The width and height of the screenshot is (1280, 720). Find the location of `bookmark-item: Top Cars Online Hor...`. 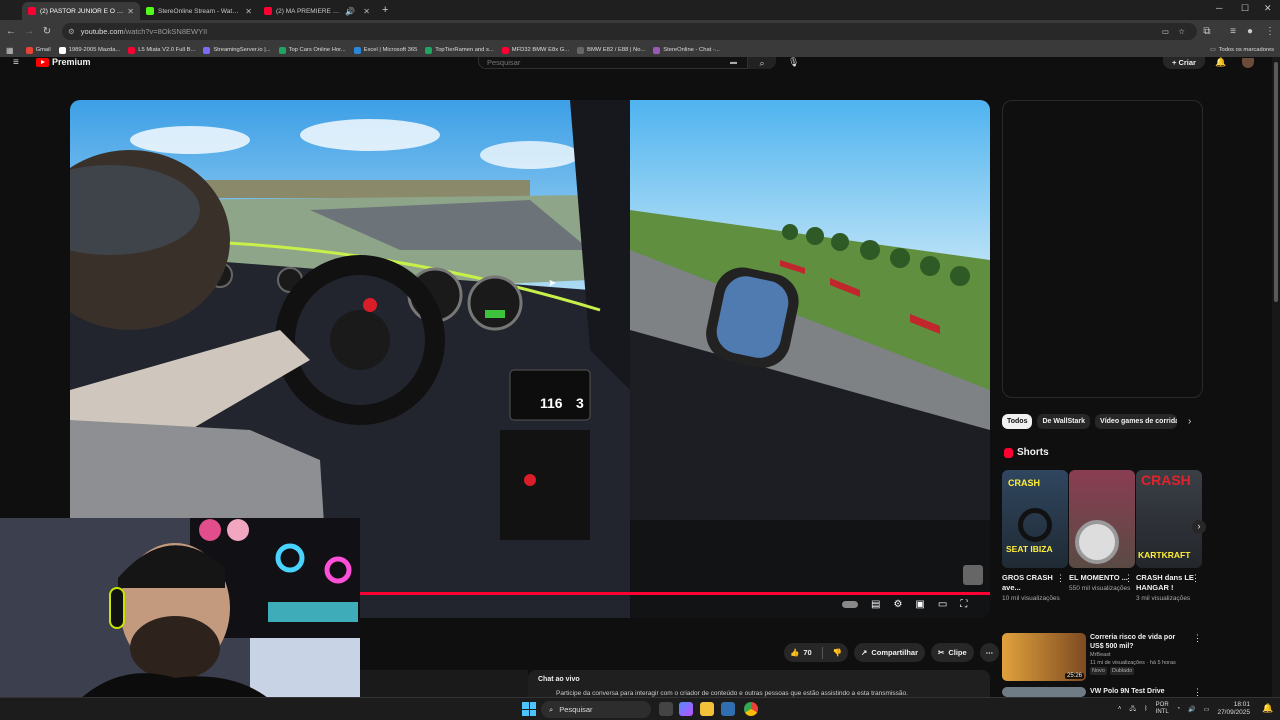

bookmark-item: Top Cars Online Hor... is located at coordinates (312, 50).